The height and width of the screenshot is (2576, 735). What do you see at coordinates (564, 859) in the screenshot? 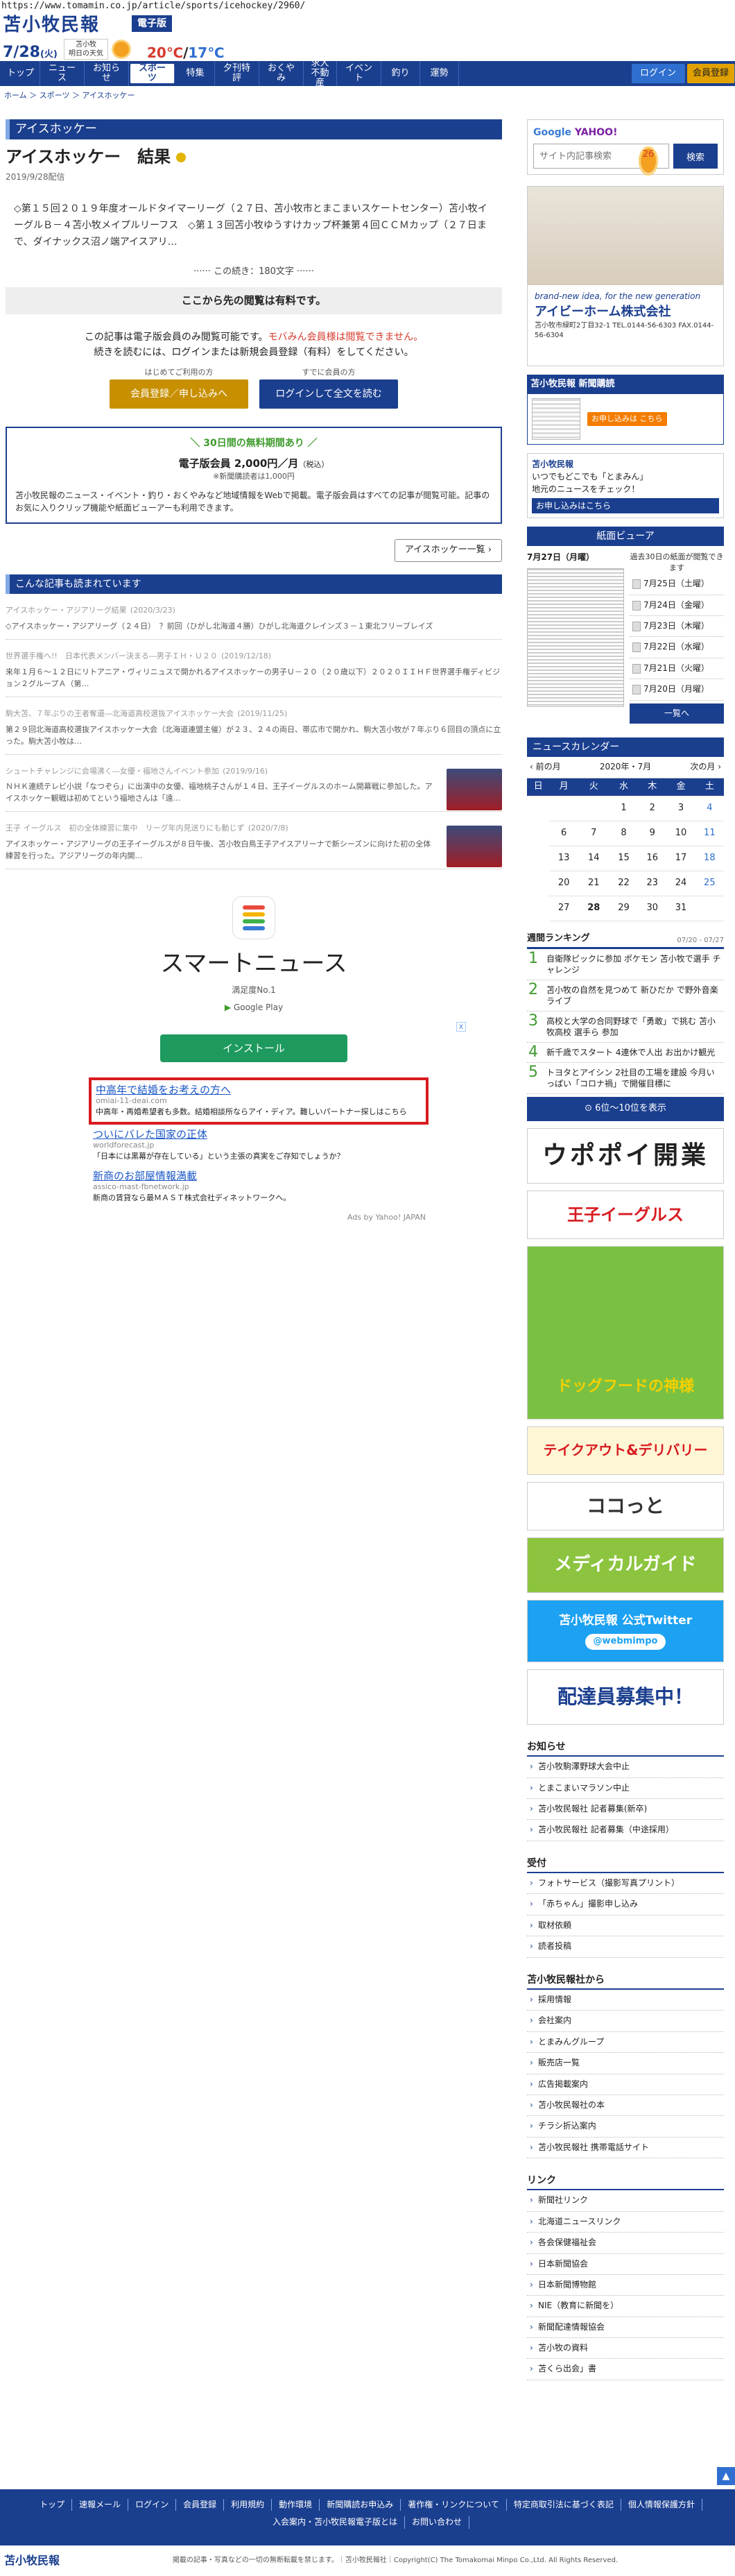
I see `calendar-day: 13` at bounding box center [564, 859].